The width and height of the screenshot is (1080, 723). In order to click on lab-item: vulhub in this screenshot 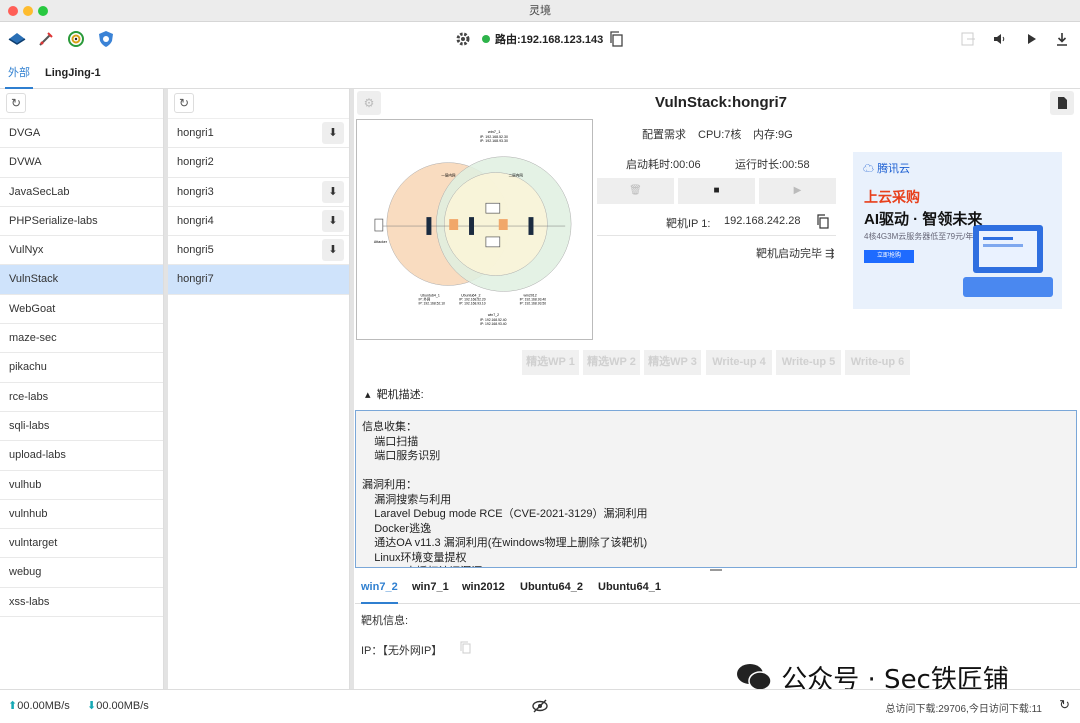, I will do `click(81, 485)`.